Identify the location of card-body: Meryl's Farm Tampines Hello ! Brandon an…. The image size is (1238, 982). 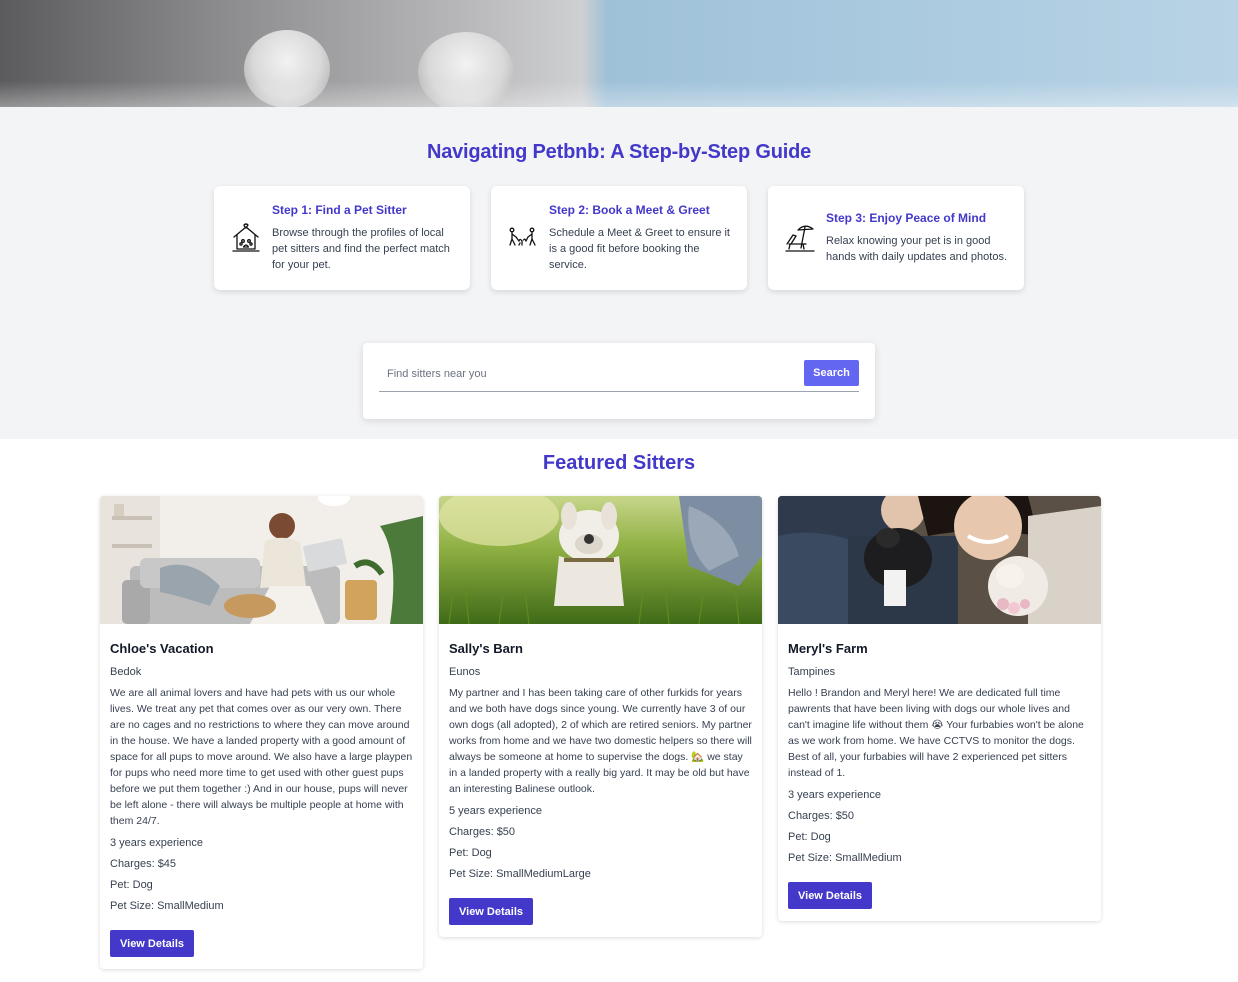
(939, 772).